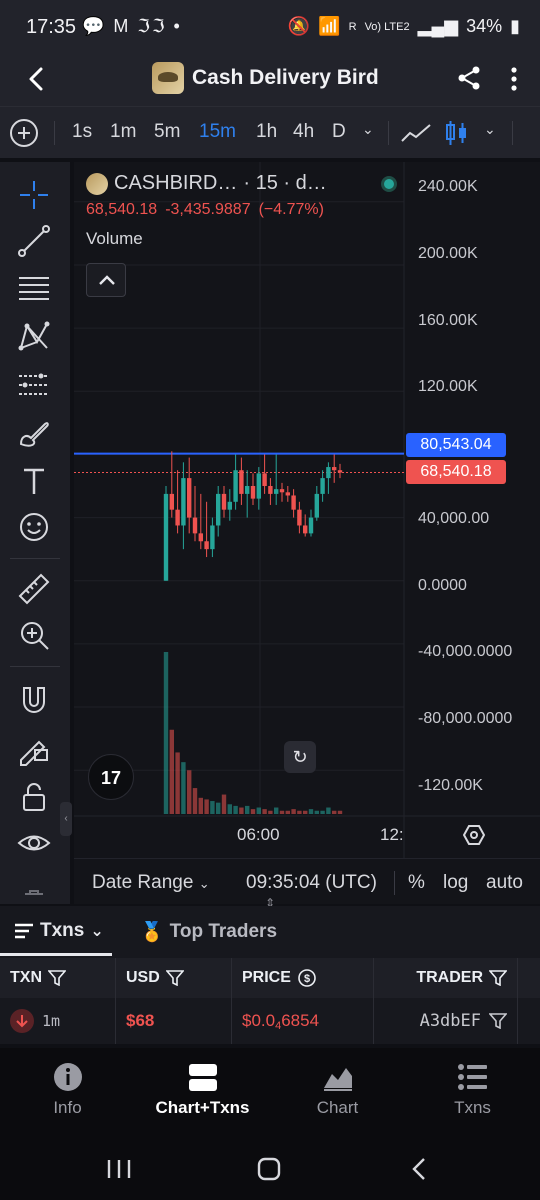 The image size is (540, 1200). Describe the element at coordinates (208, 932) in the screenshot. I see `tab-top-traders: 🏅 Top Traders` at that location.